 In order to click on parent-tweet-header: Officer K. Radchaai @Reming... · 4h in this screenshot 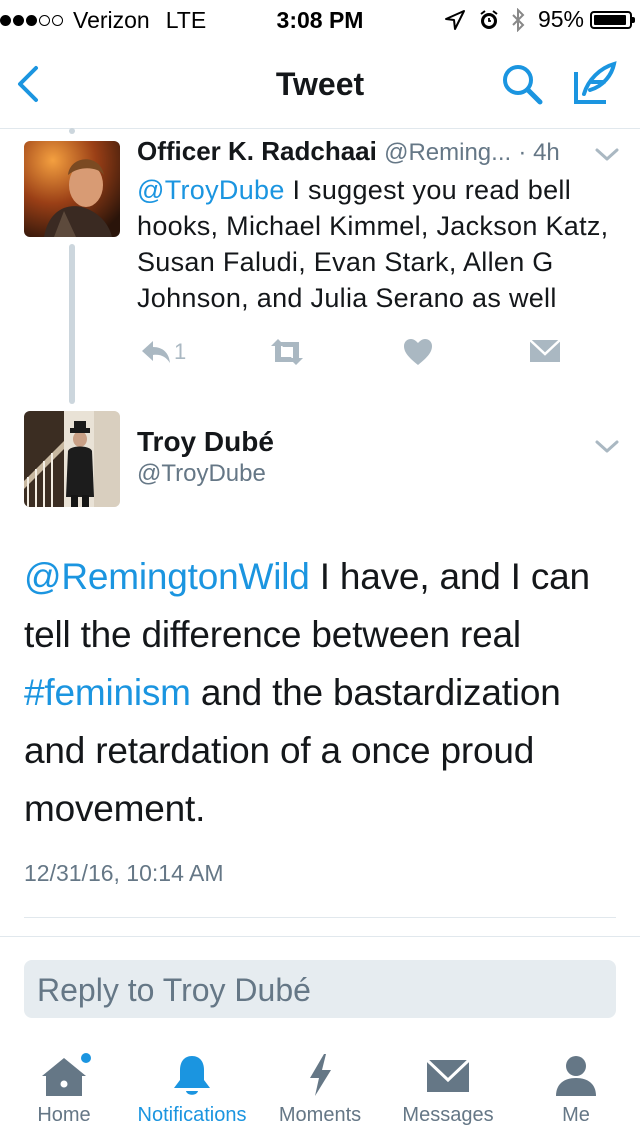, I will do `click(348, 151)`.